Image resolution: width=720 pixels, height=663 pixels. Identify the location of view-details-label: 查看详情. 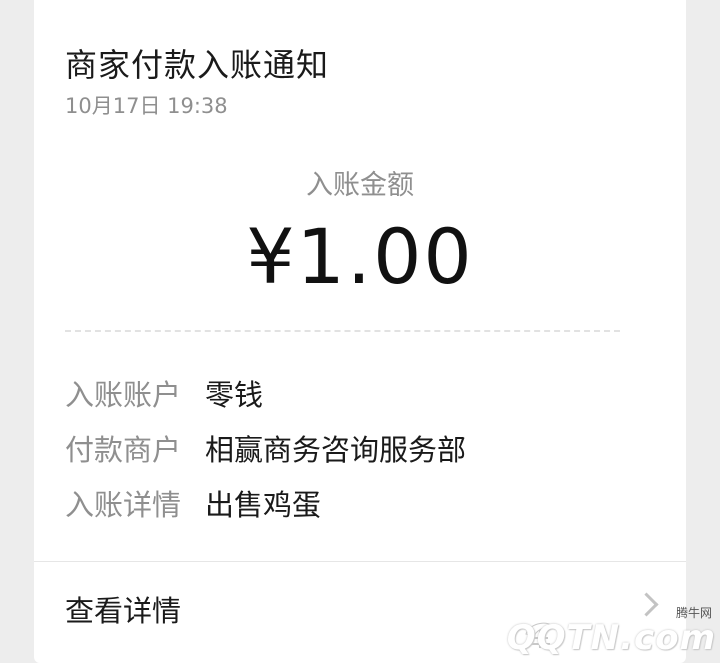
(123, 611).